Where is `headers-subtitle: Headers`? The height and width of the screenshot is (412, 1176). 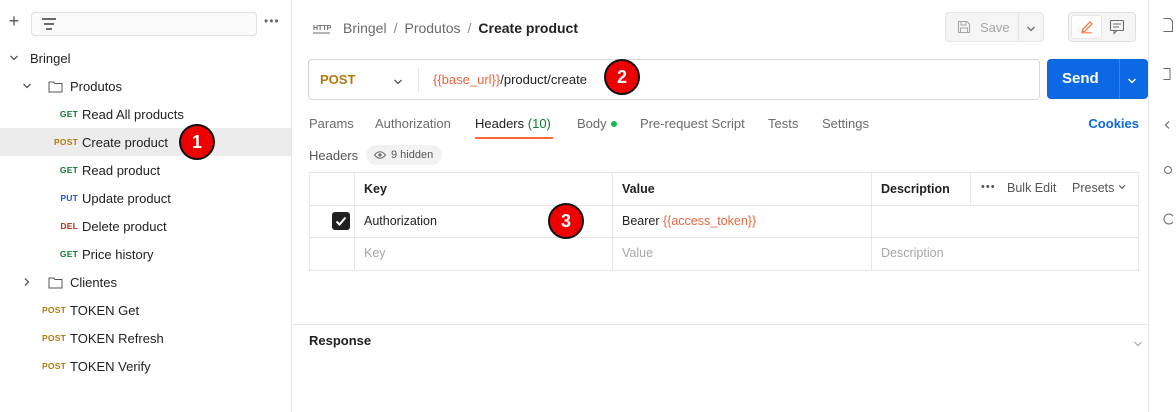
headers-subtitle: Headers is located at coordinates (334, 155).